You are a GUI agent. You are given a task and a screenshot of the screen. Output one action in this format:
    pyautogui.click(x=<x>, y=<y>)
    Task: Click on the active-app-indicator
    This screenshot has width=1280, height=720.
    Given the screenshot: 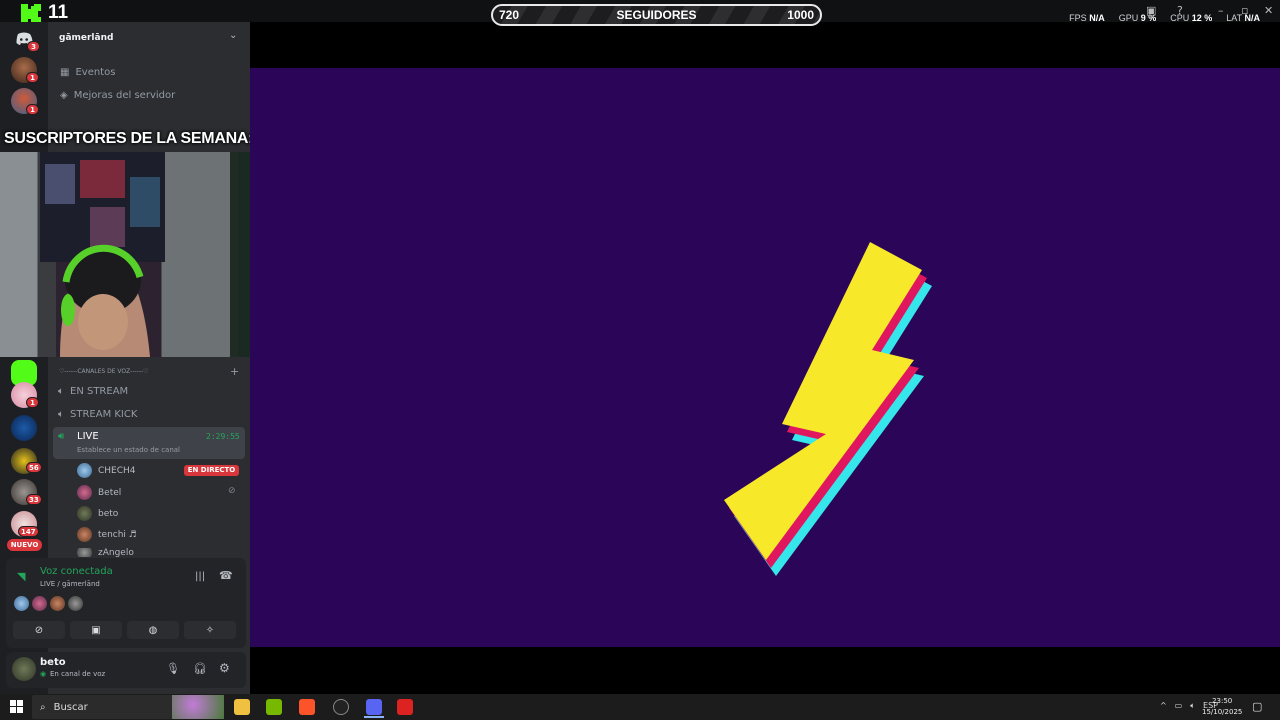 What is the action you would take?
    pyautogui.click(x=374, y=717)
    